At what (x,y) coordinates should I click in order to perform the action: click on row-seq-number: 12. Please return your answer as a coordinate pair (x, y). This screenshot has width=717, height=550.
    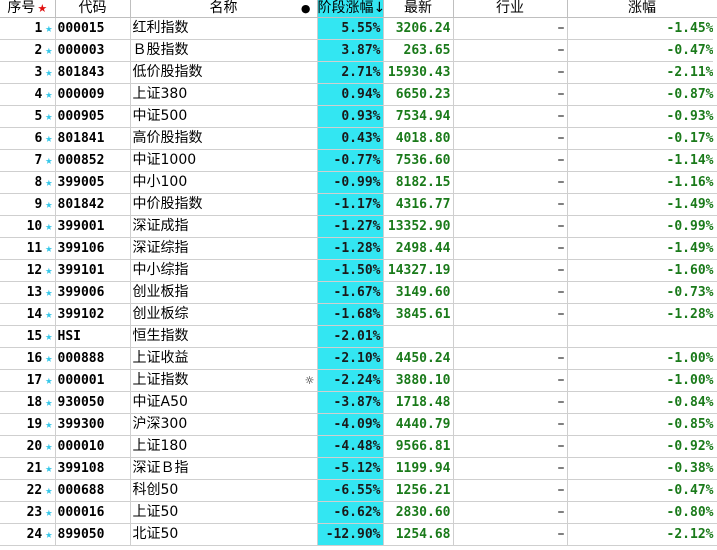
    Looking at the image, I should click on (34, 270).